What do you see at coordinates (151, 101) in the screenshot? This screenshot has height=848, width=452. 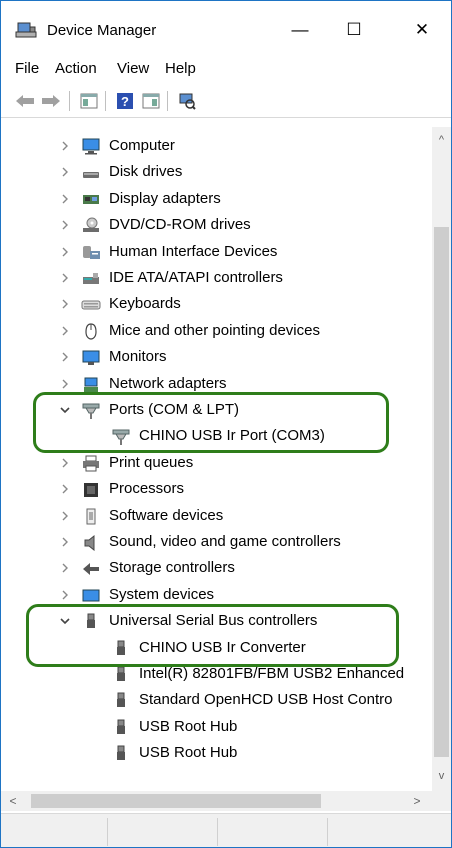 I see `properties-icon` at bounding box center [151, 101].